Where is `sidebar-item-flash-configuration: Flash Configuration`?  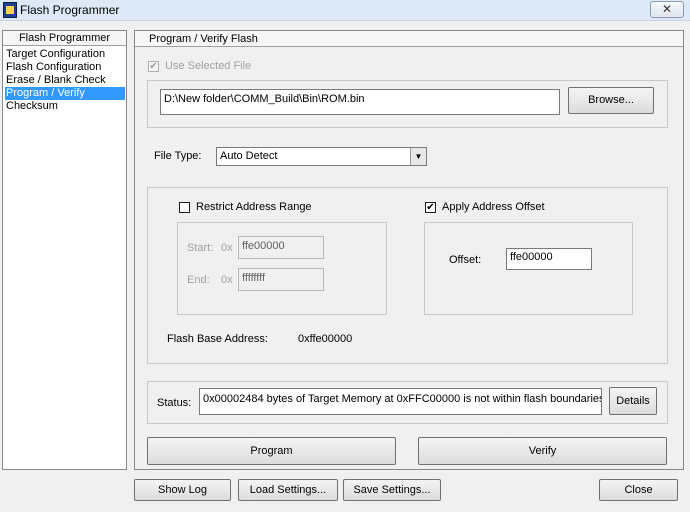 sidebar-item-flash-configuration: Flash Configuration is located at coordinates (65, 67).